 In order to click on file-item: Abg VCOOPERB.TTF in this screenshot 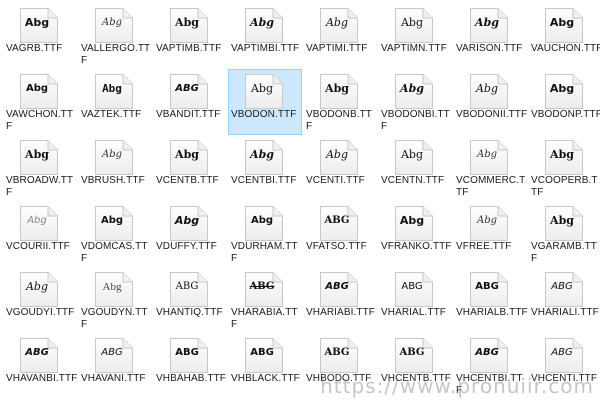, I will do `click(564, 168)`.